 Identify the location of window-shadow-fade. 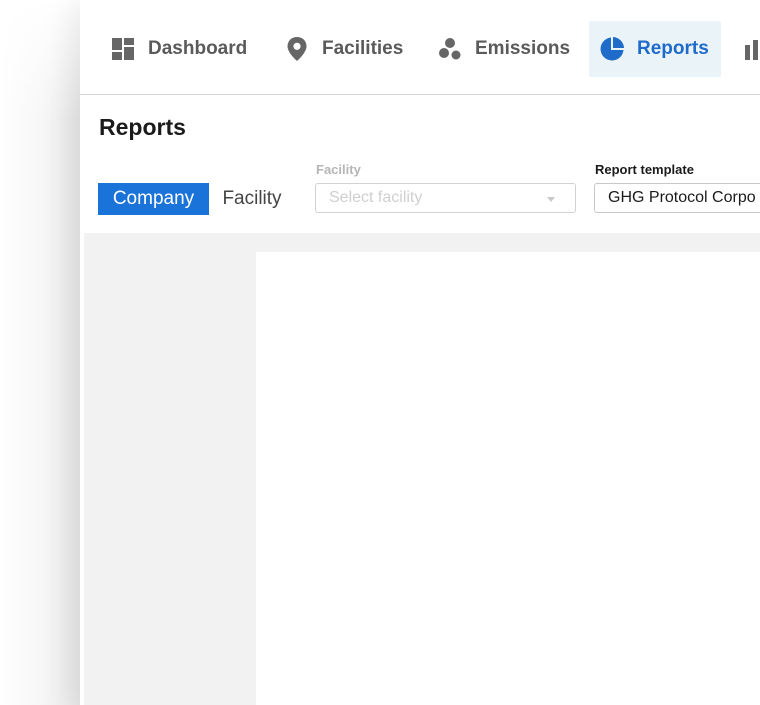
(45, 60).